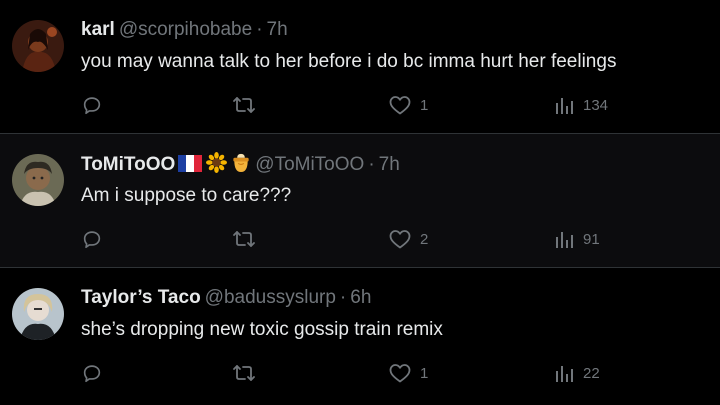  I want to click on view-count: 22, so click(591, 373).